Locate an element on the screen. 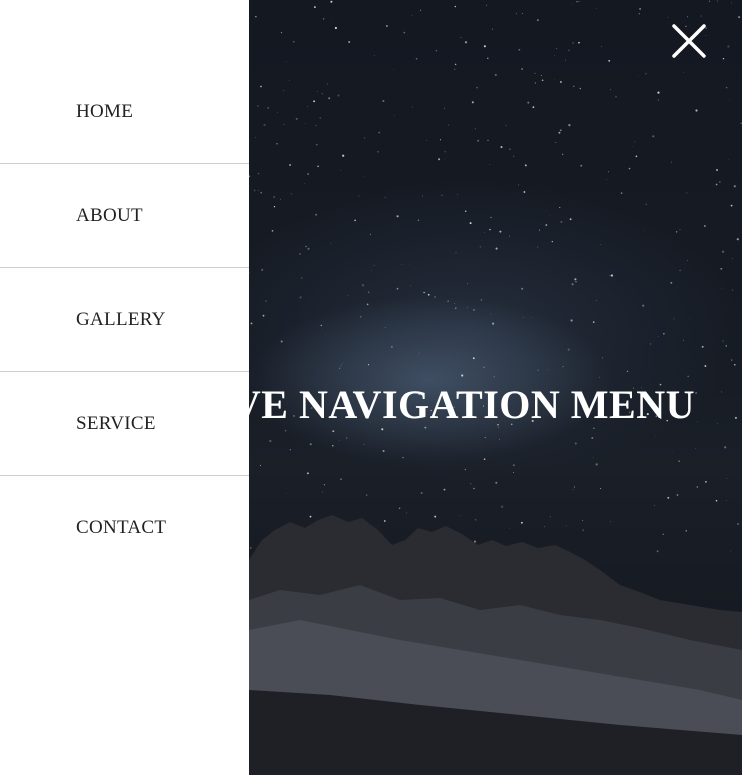 The height and width of the screenshot is (775, 742). nav-item-about: ABOUT is located at coordinates (124, 216).